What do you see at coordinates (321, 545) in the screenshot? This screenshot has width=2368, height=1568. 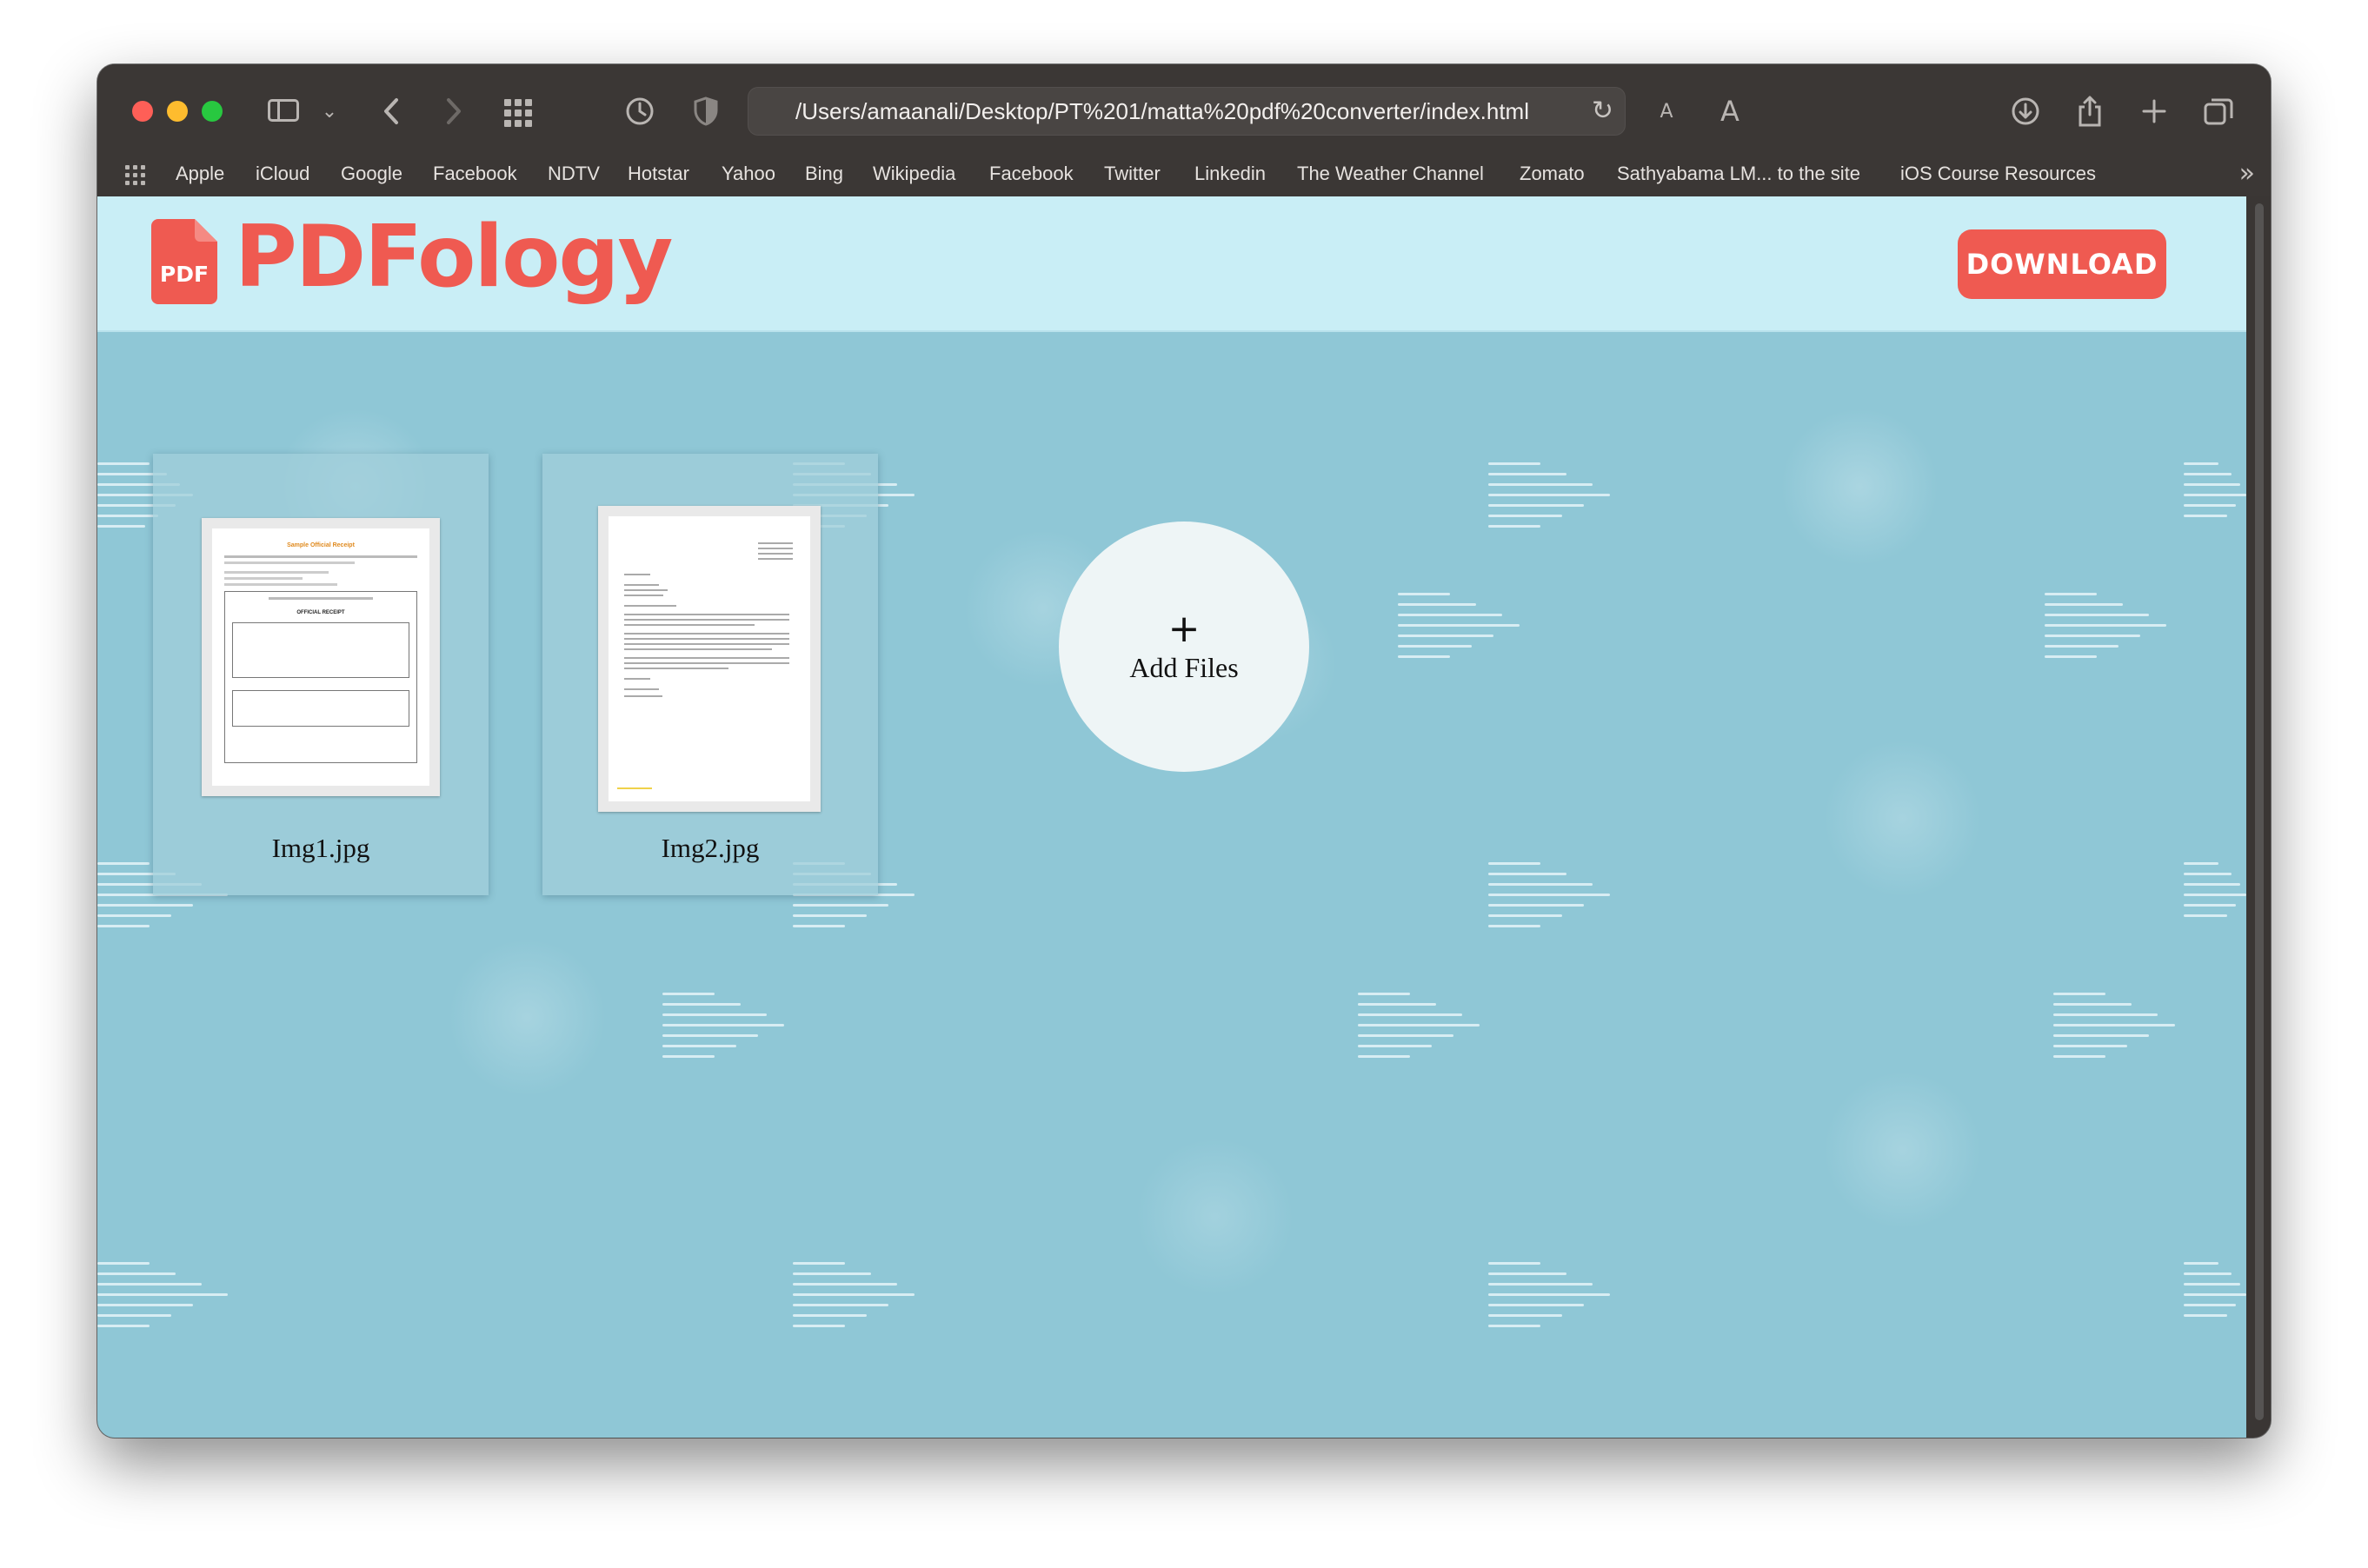 I see `thumb-title: Sample Official Receipt` at bounding box center [321, 545].